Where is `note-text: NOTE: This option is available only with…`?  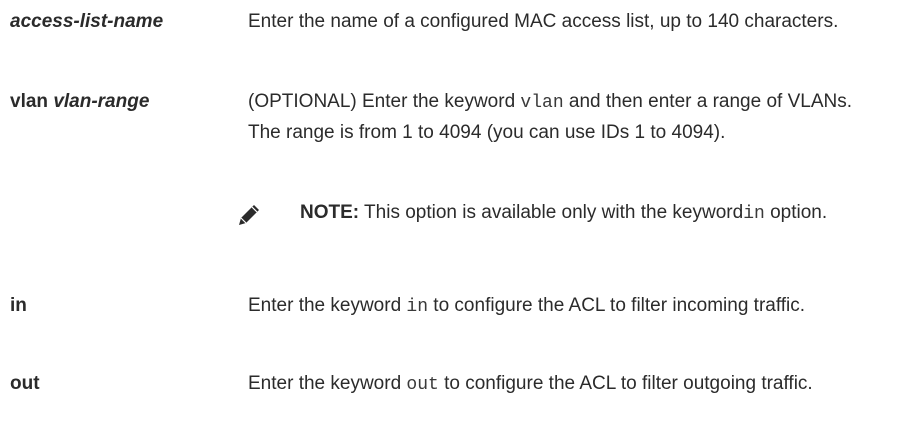 note-text: NOTE: This option is available only with… is located at coordinates (564, 213).